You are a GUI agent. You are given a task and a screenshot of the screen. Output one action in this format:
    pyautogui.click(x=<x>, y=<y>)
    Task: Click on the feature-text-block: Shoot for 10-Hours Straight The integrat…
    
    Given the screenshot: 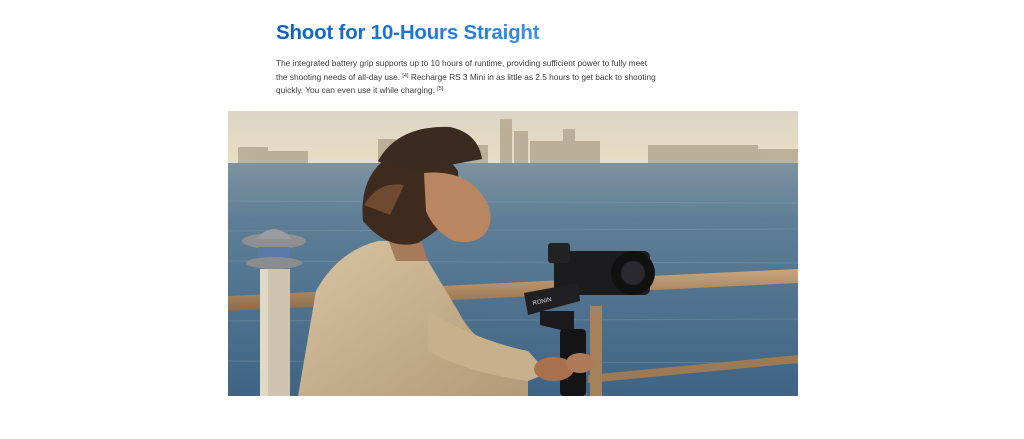 What is the action you would take?
    pyautogui.click(x=466, y=58)
    